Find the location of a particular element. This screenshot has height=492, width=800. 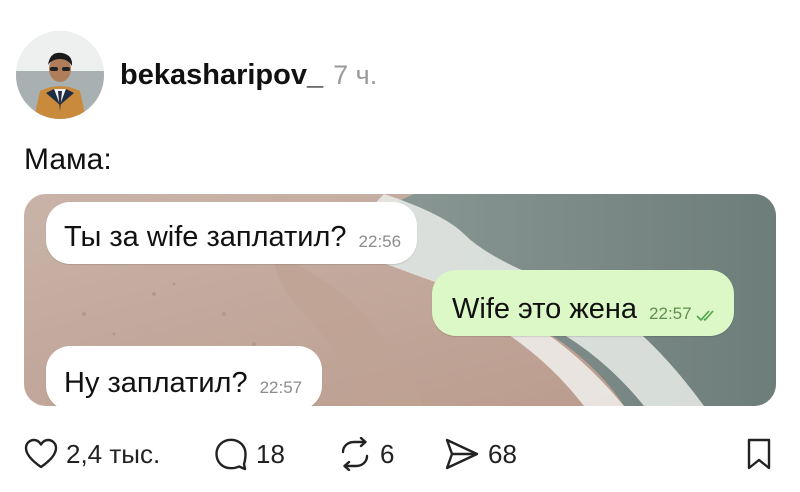

comment-button: 18 is located at coordinates (249, 454).